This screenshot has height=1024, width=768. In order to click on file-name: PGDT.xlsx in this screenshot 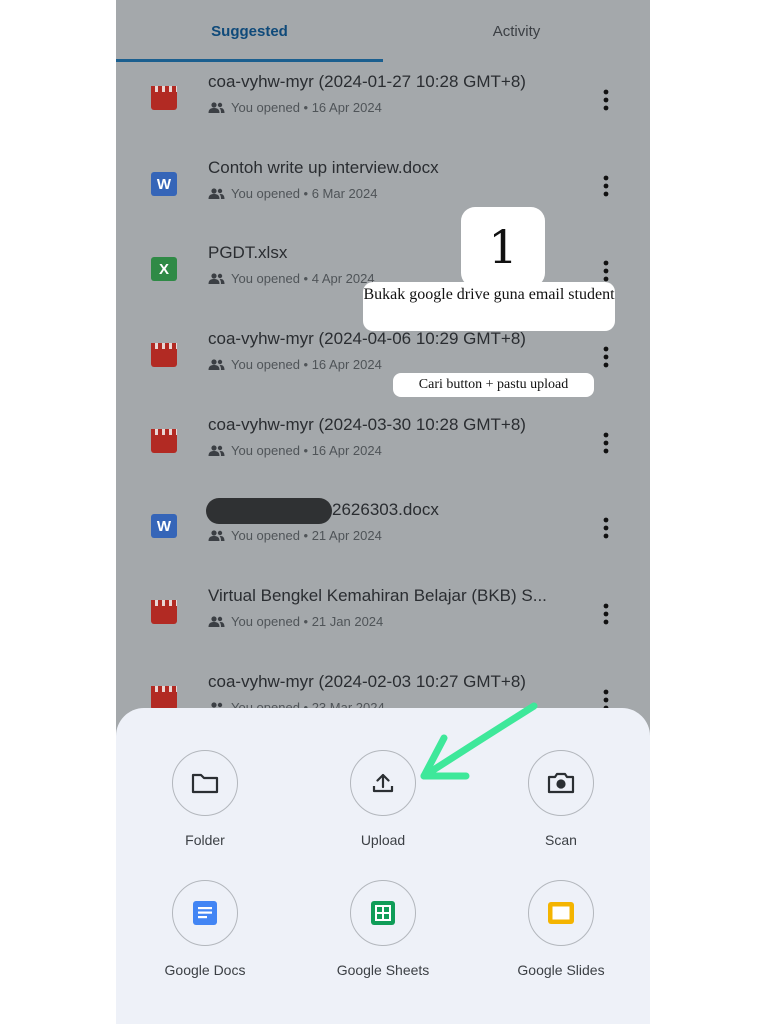, I will do `click(248, 252)`.